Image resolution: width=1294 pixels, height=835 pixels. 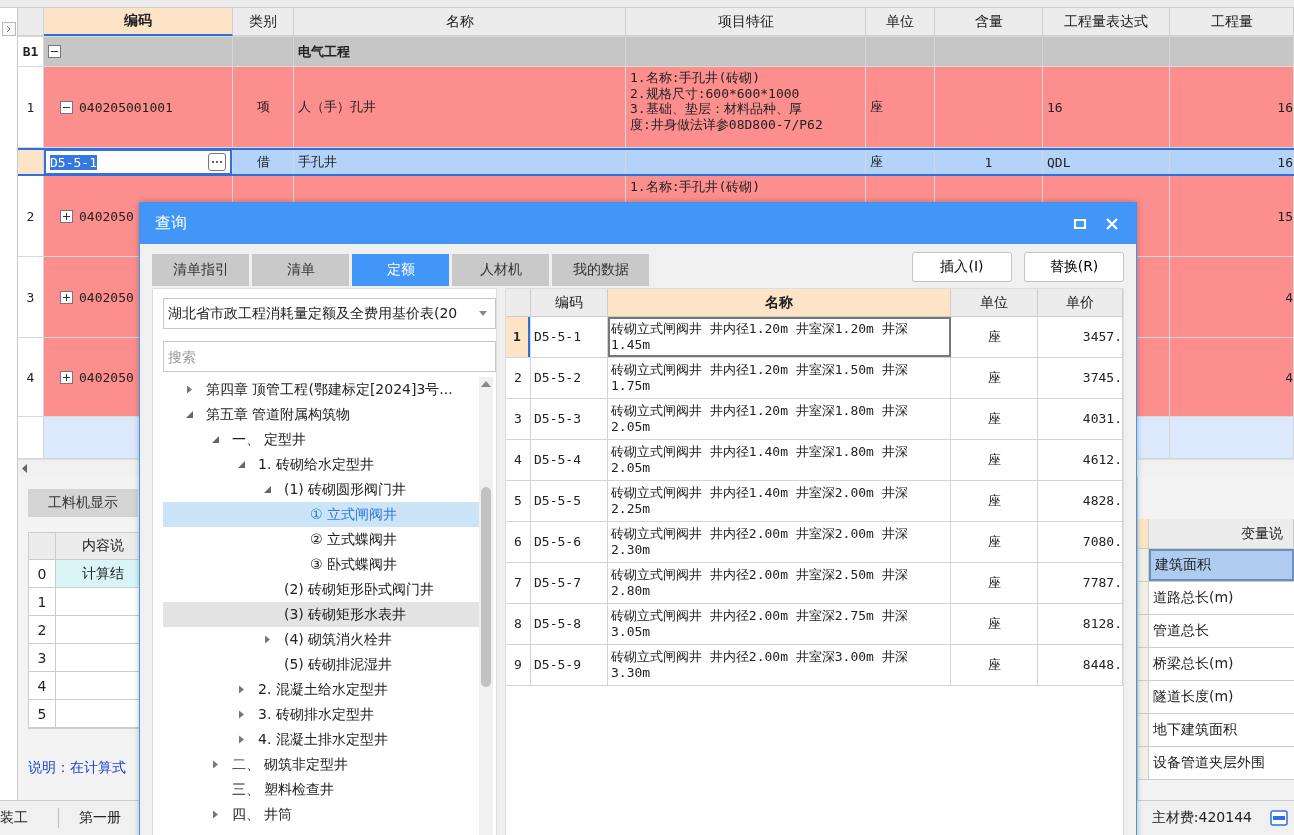 I want to click on scroll-up-icon, so click(x=486, y=384).